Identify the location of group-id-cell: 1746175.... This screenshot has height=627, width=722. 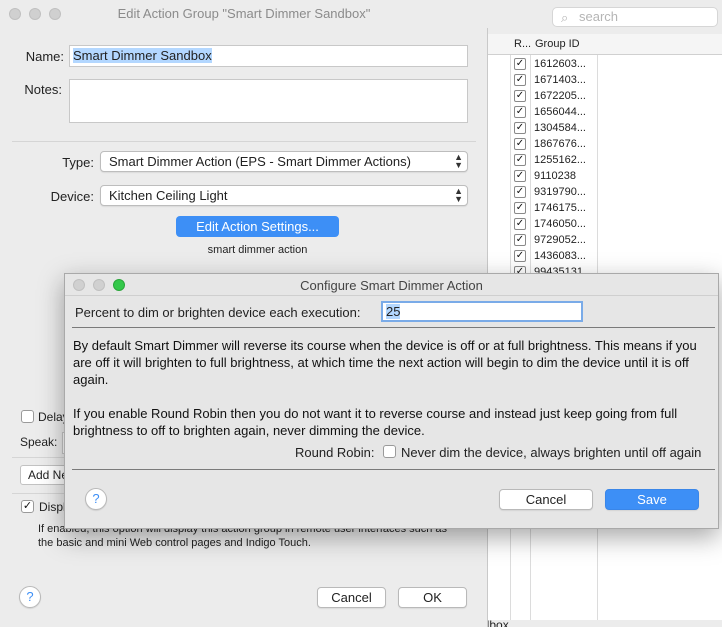
(560, 208).